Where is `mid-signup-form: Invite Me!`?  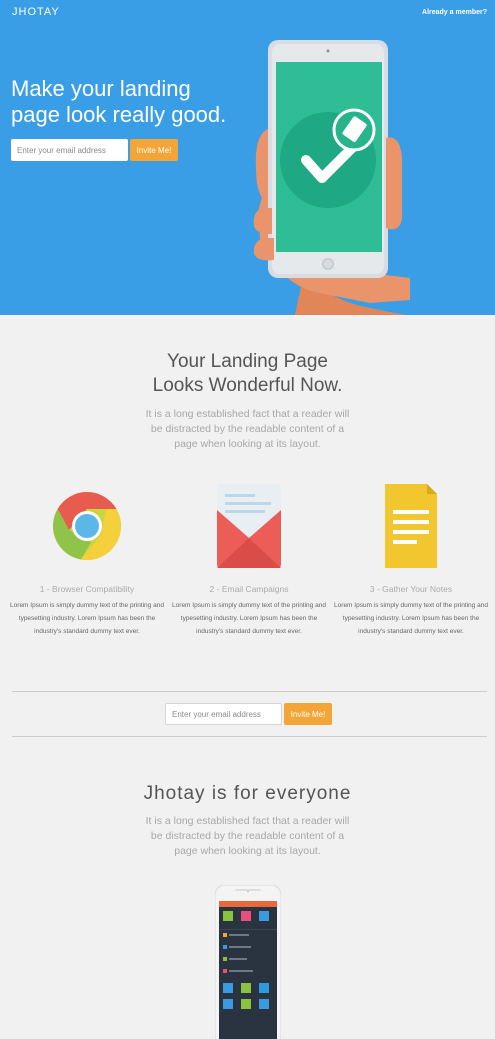
mid-signup-form: Invite Me! is located at coordinates (248, 714).